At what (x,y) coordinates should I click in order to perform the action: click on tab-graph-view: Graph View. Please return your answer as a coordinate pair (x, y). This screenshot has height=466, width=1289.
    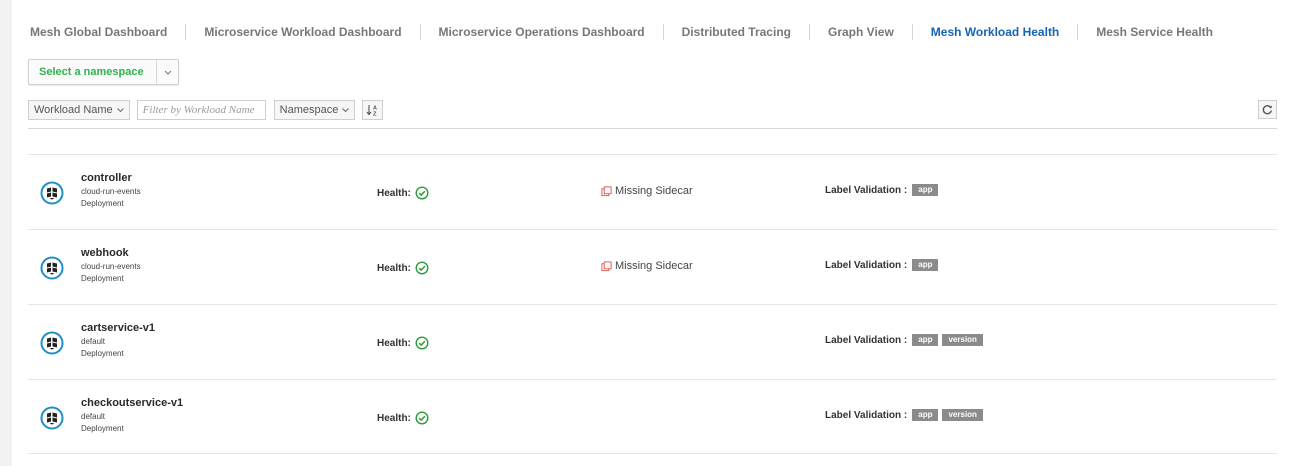
    Looking at the image, I should click on (860, 32).